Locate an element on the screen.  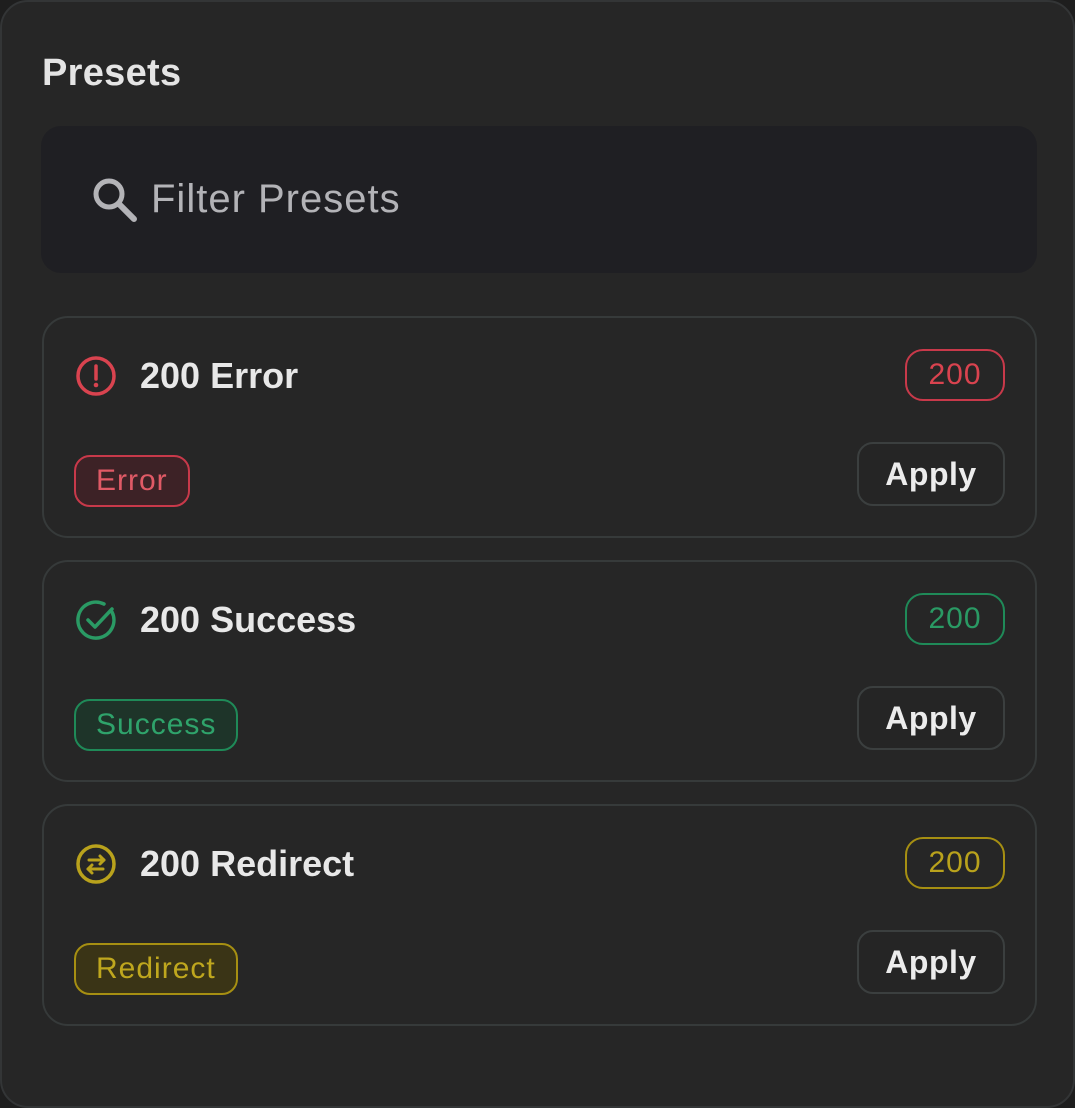
search-bar is located at coordinates (539, 199).